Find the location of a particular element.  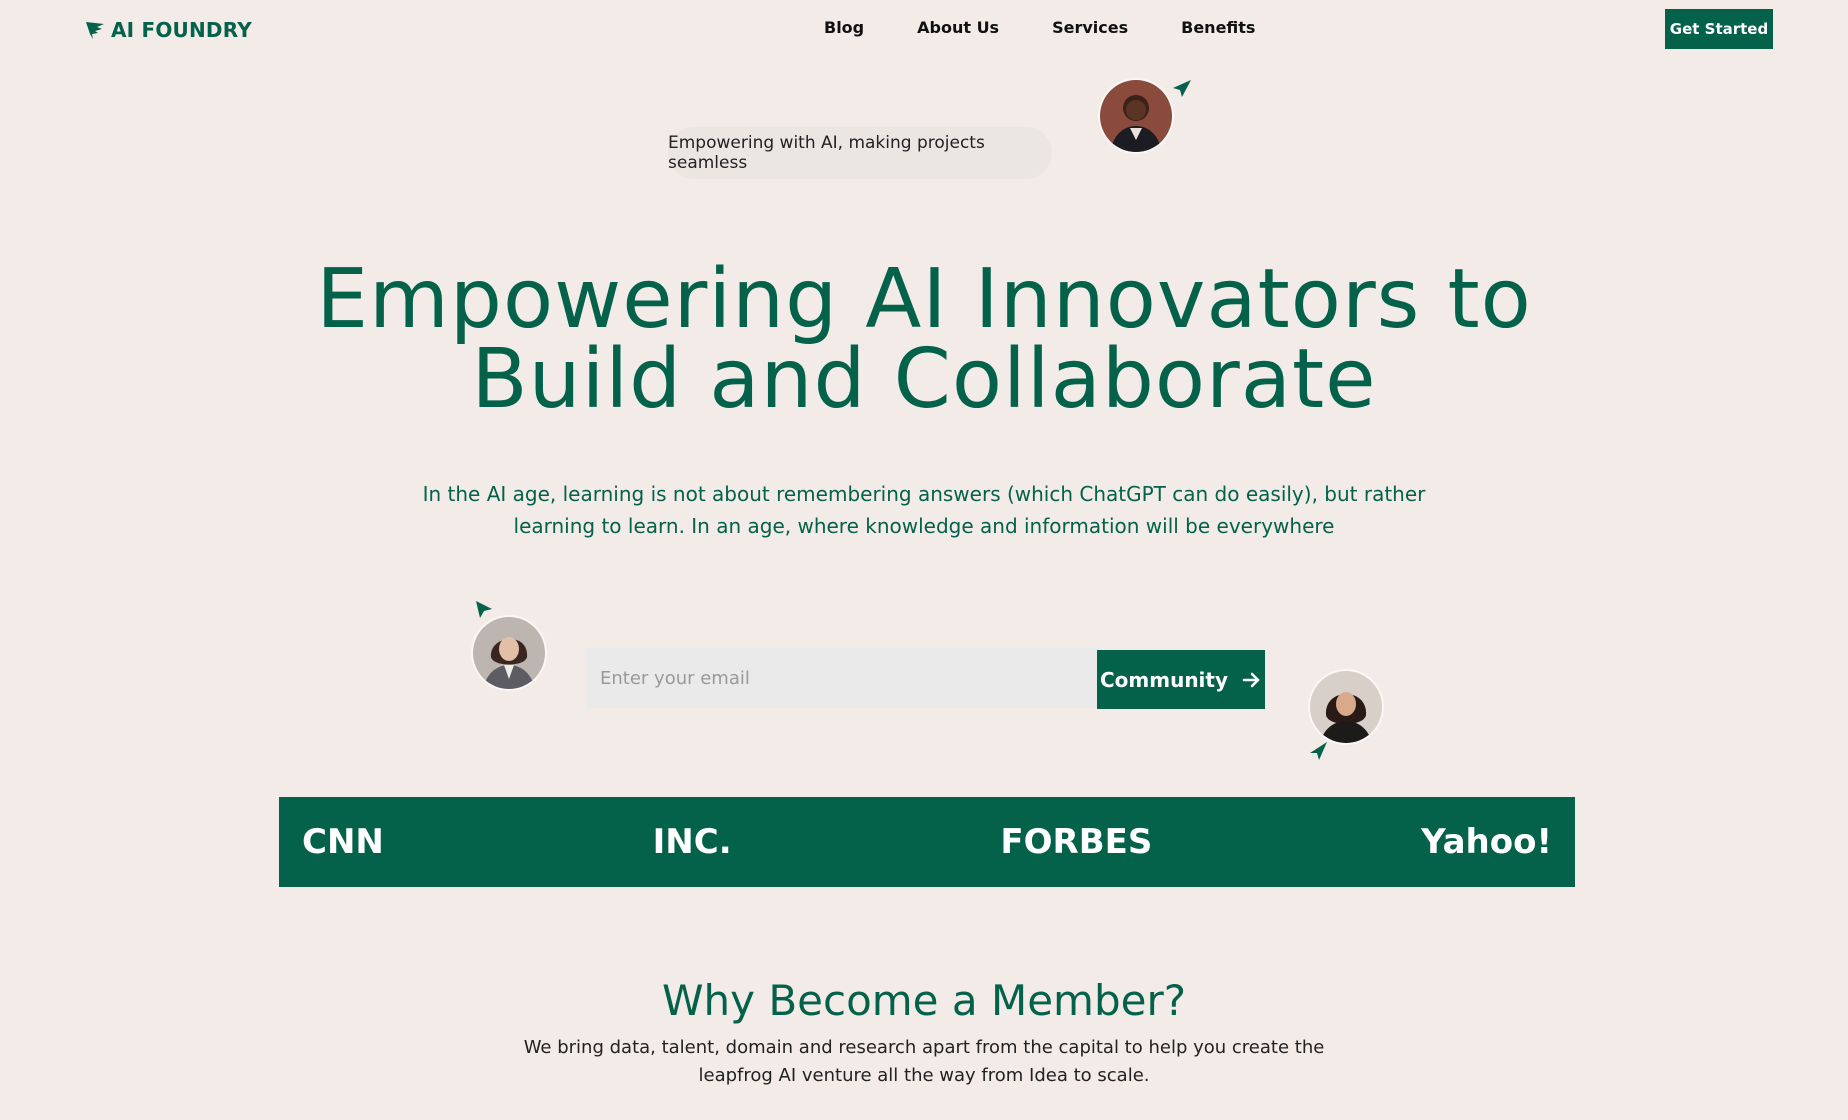

arrow-right-icon is located at coordinates (1252, 680).